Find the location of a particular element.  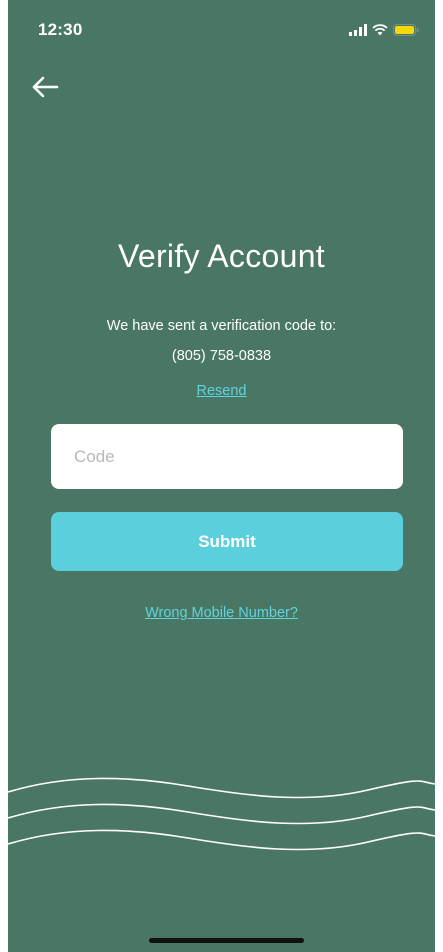

resend-link: Resend is located at coordinates (222, 391).